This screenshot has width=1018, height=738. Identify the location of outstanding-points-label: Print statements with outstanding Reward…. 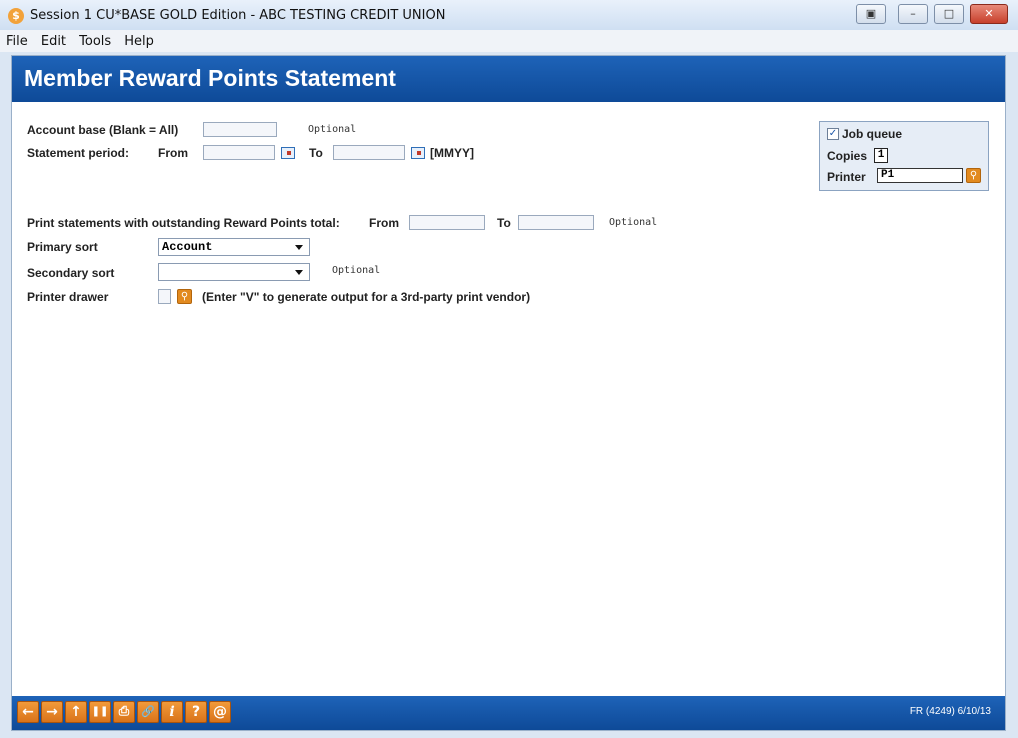
(183, 223).